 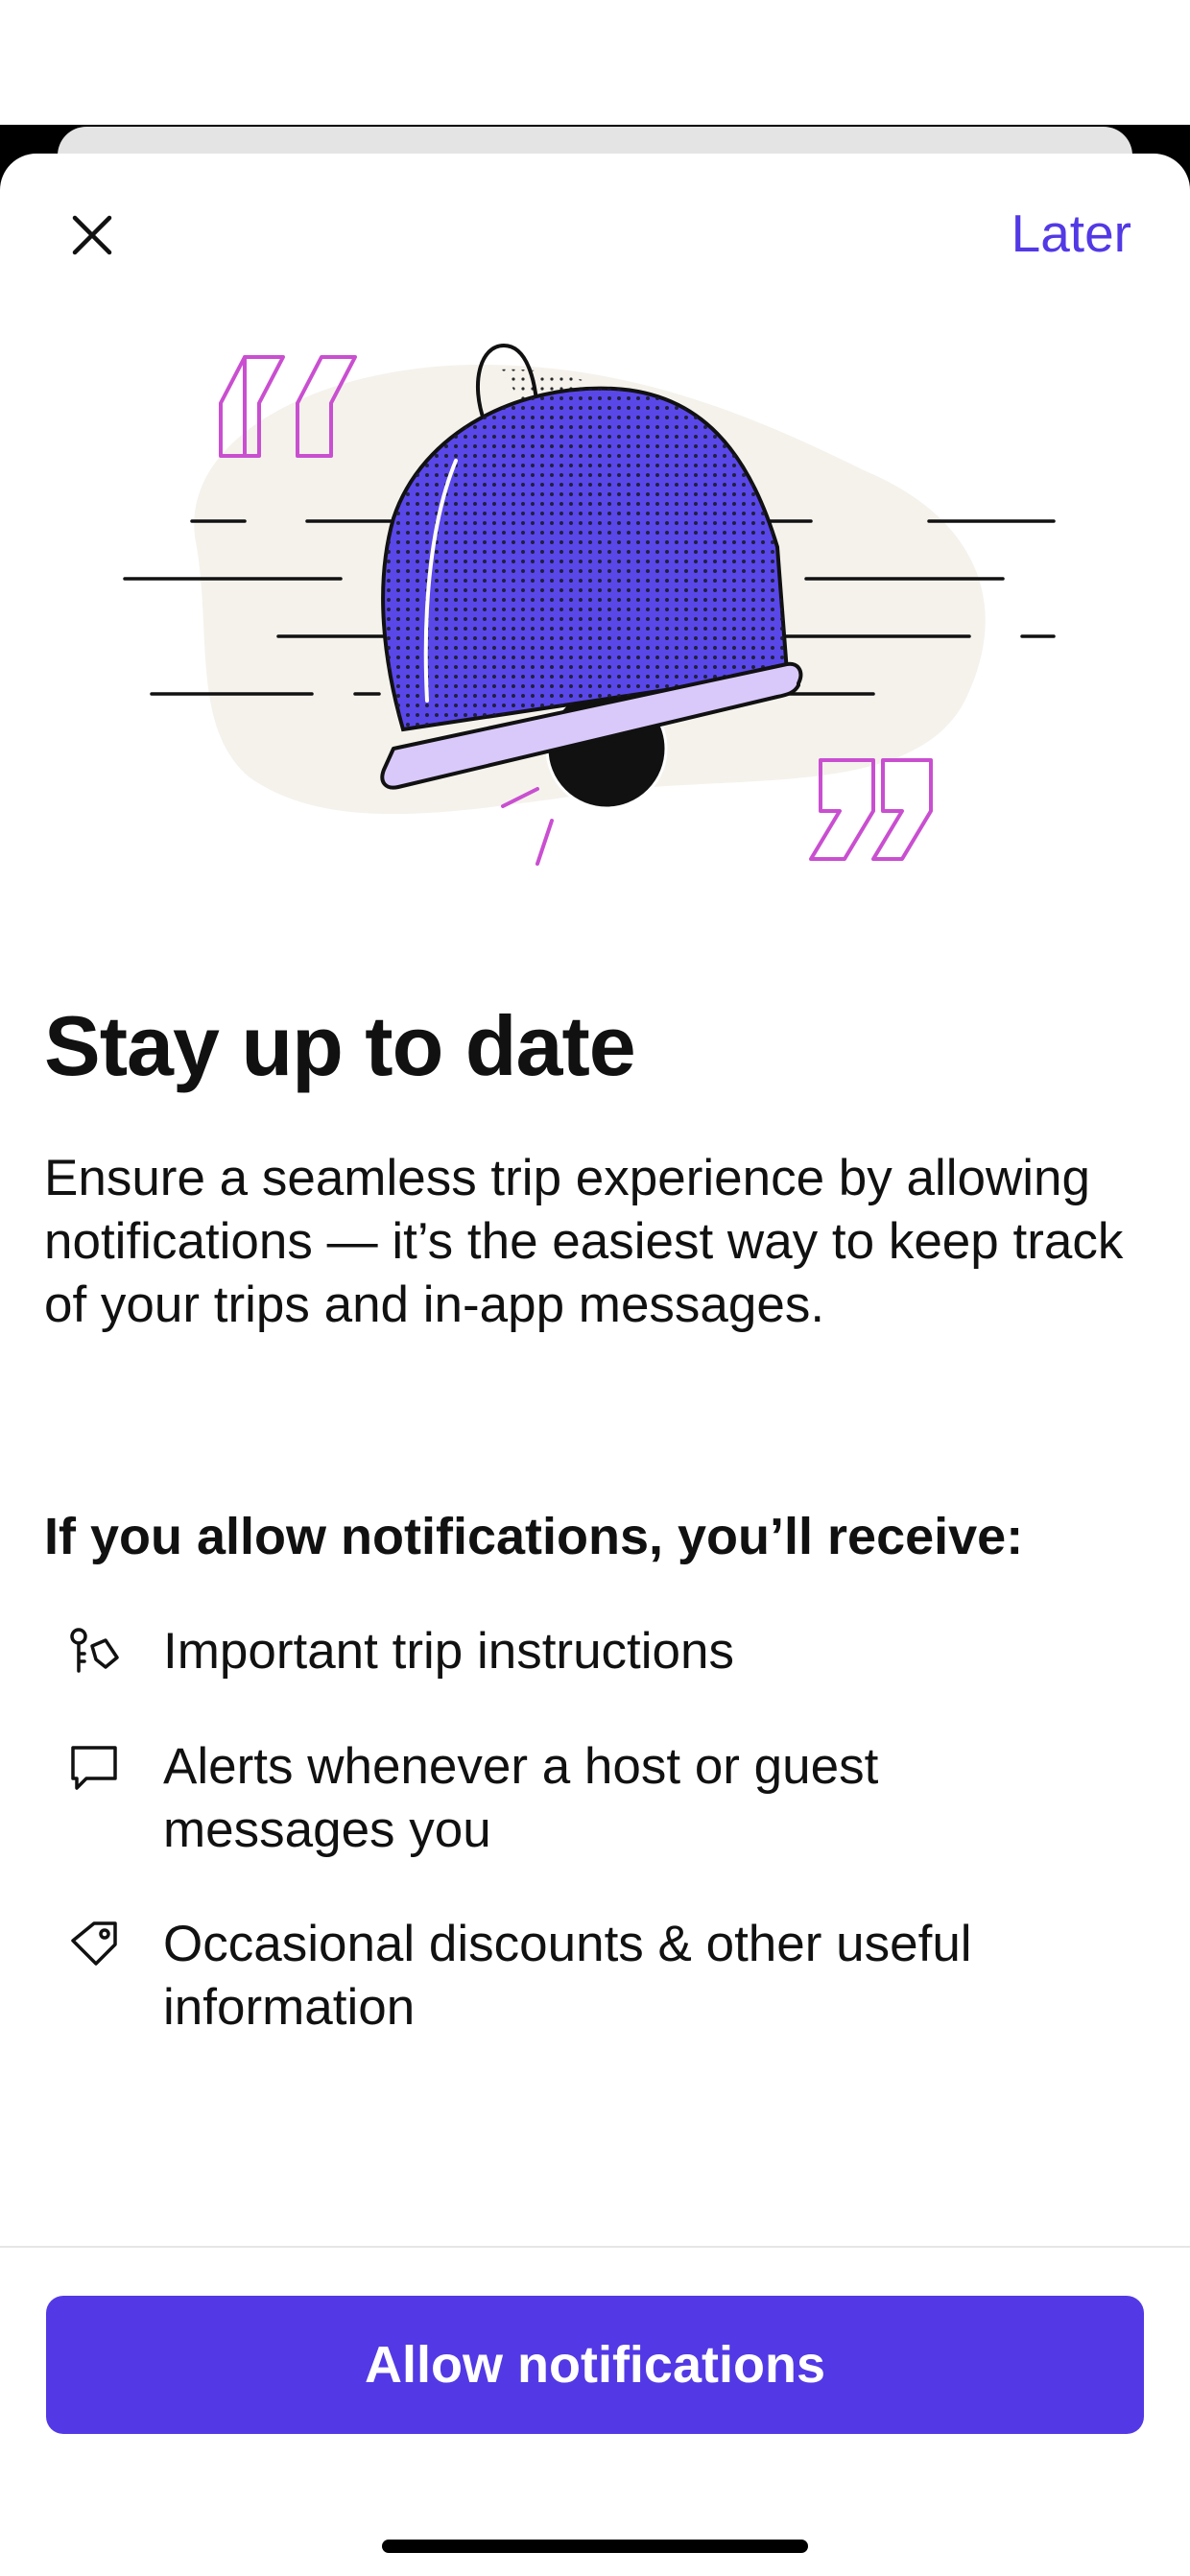 I want to click on home-indicator, so click(x=595, y=2546).